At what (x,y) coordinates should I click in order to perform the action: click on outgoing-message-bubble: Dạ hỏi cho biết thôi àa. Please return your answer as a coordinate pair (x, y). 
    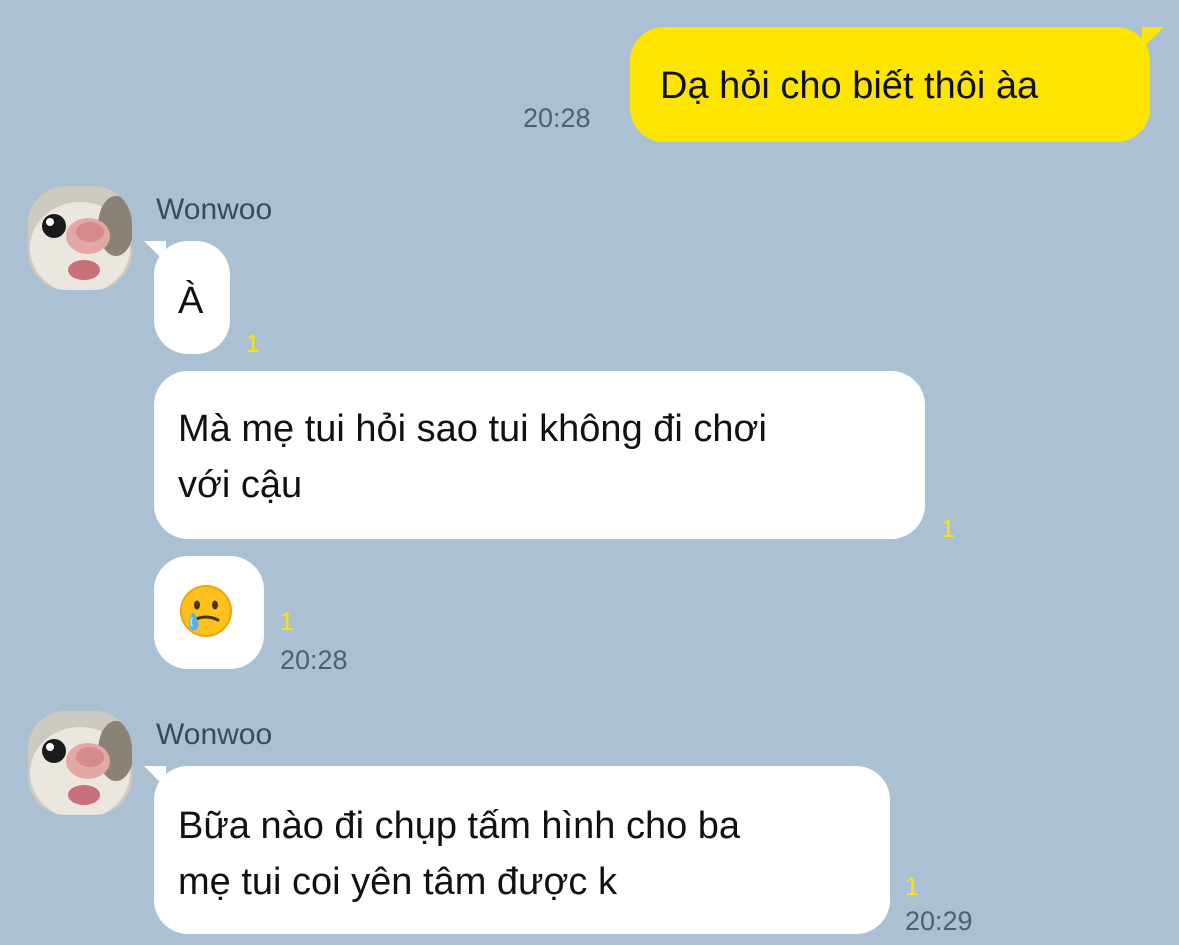
    Looking at the image, I should click on (897, 84).